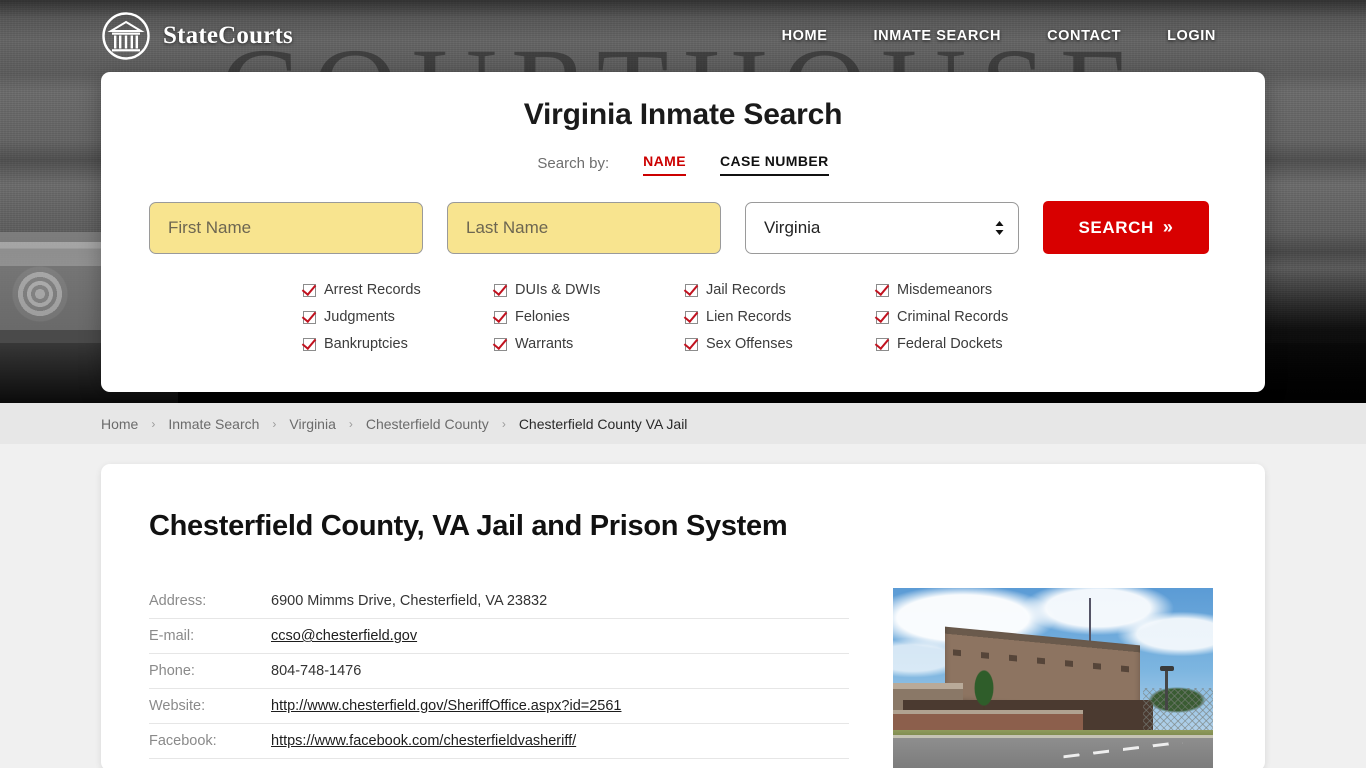  I want to click on email-link: ccso@chesterfield.gov, so click(344, 636).